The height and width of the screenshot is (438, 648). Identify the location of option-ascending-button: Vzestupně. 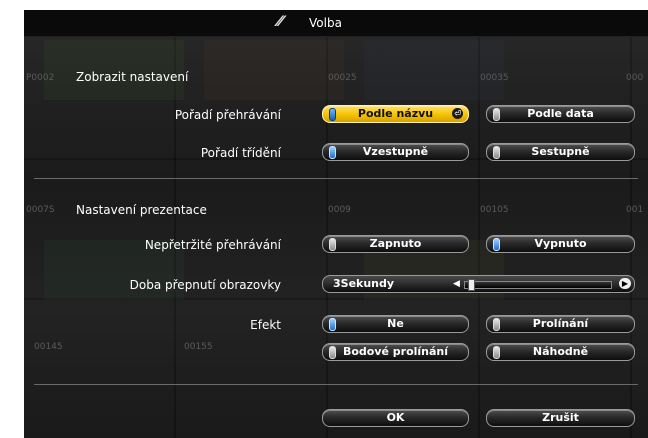
(395, 152).